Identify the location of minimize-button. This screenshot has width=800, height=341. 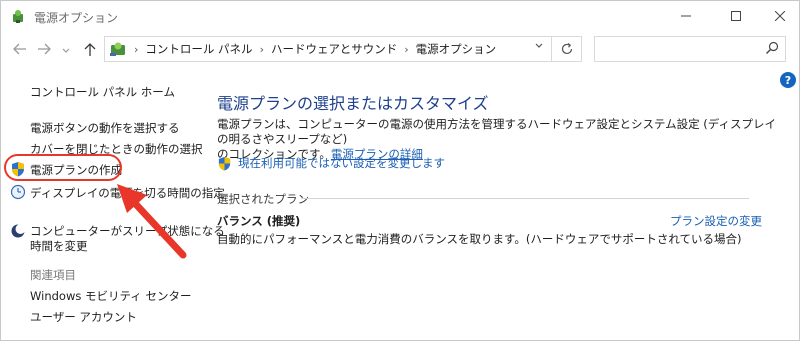
(686, 16).